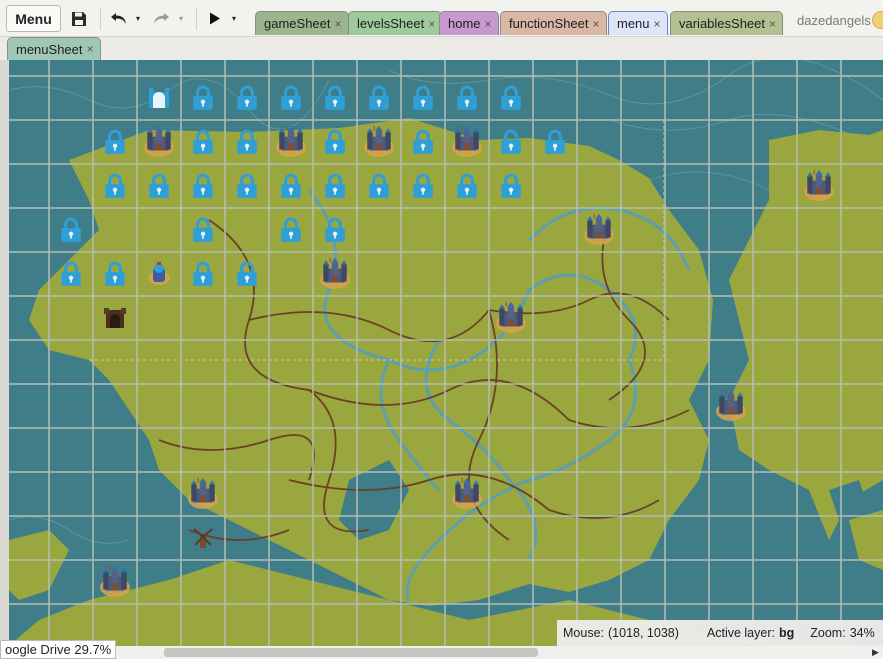  Describe the element at coordinates (828, 633) in the screenshot. I see `zoom-label: Zoom:` at that location.